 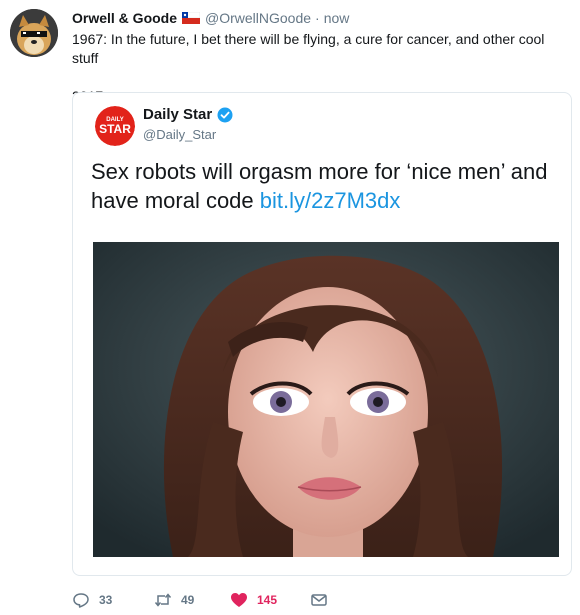 I want to click on quoted-name-row: Daily Star, so click(x=188, y=114).